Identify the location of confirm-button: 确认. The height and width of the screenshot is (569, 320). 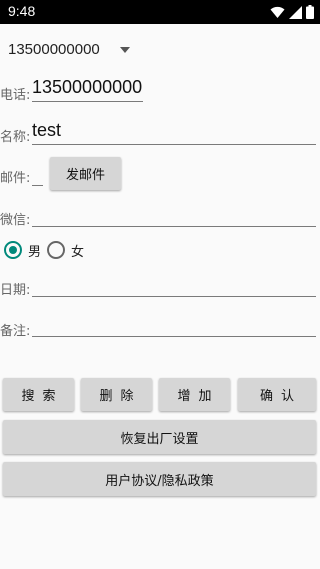
(277, 394).